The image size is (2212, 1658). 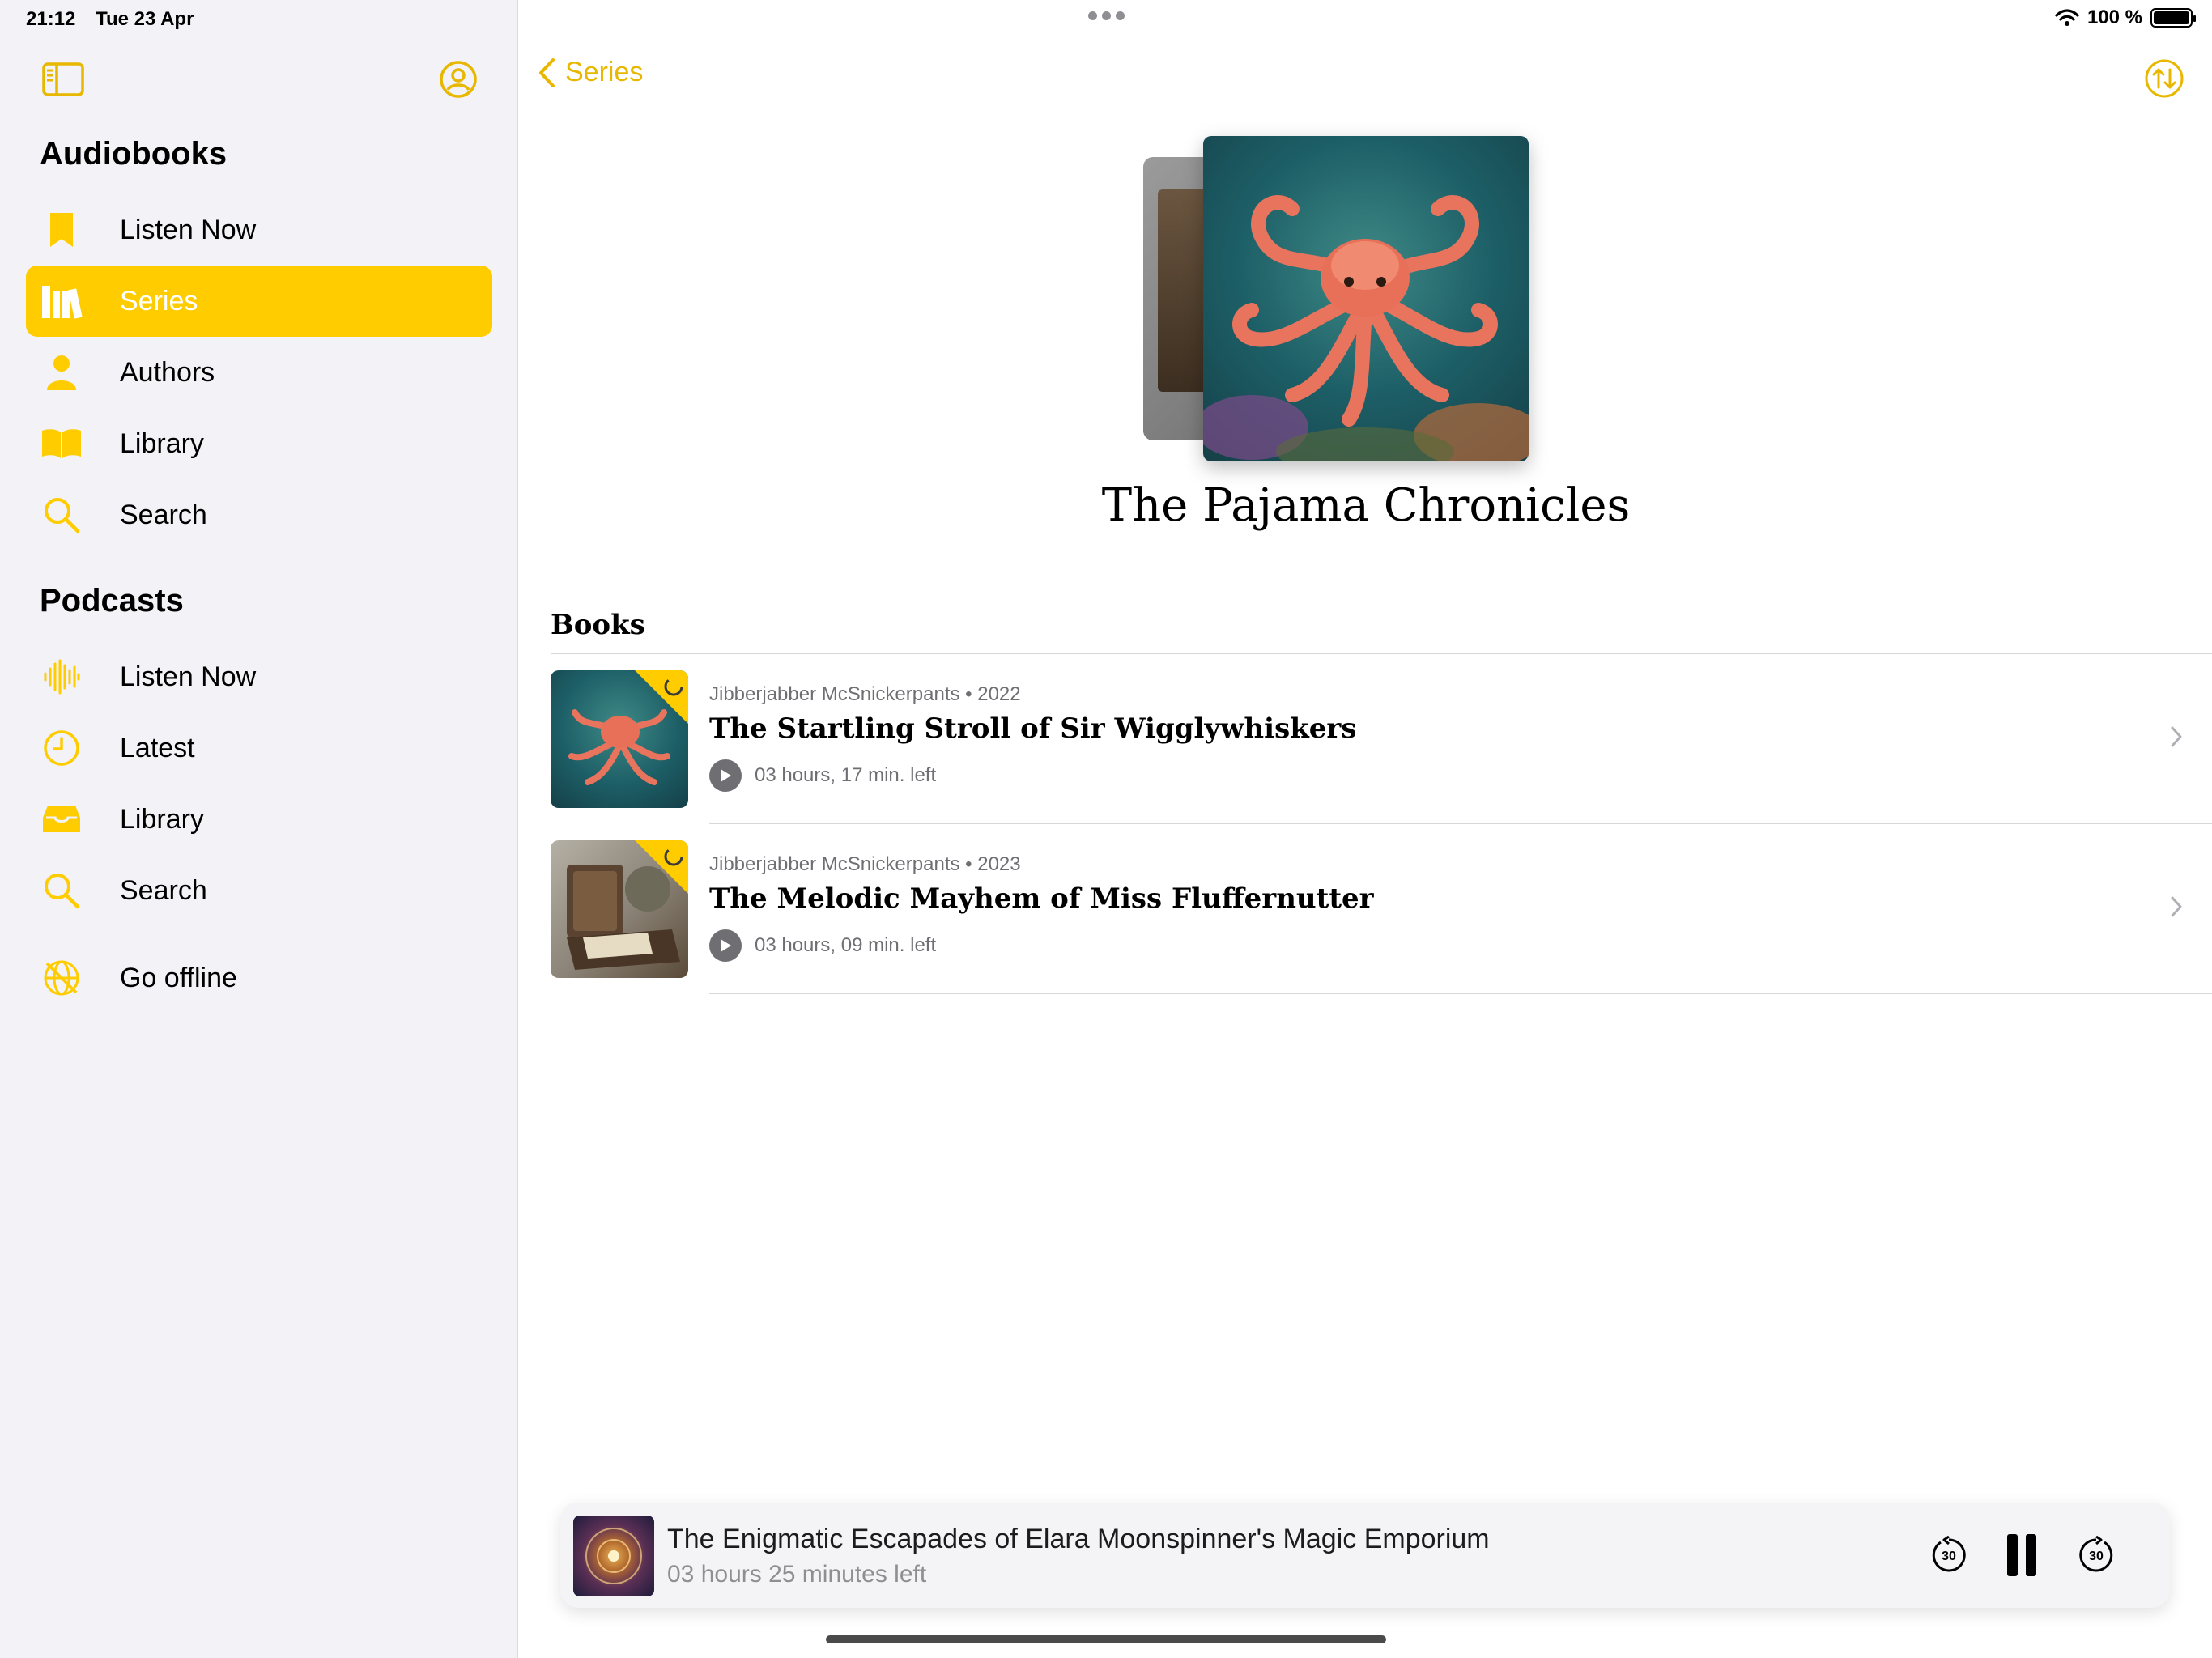 What do you see at coordinates (598, 625) in the screenshot?
I see `books-heading: Books` at bounding box center [598, 625].